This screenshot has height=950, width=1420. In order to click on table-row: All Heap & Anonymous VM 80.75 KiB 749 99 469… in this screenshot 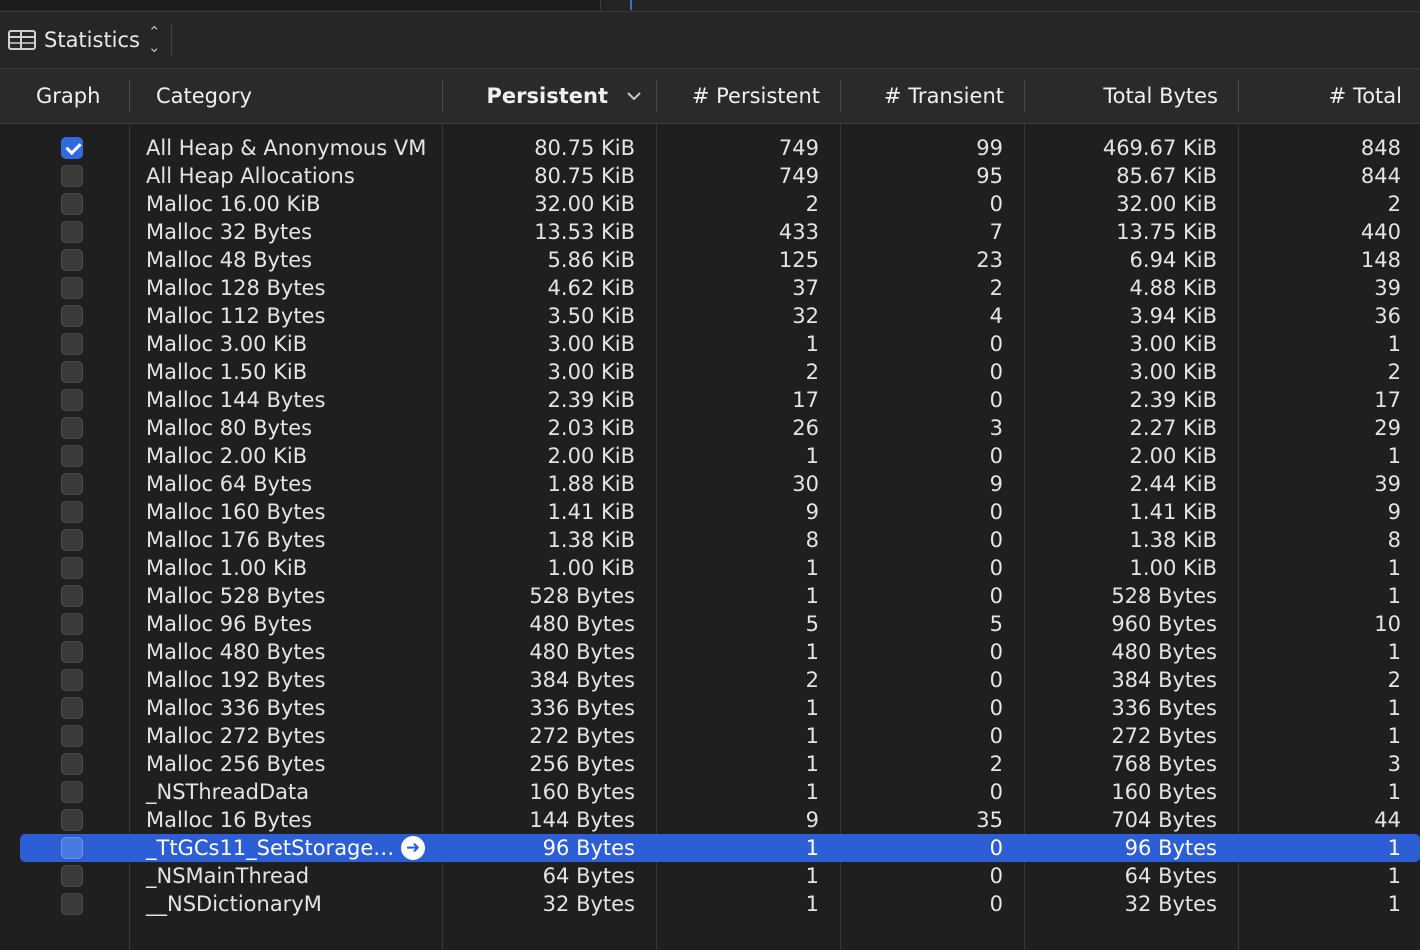, I will do `click(710, 148)`.